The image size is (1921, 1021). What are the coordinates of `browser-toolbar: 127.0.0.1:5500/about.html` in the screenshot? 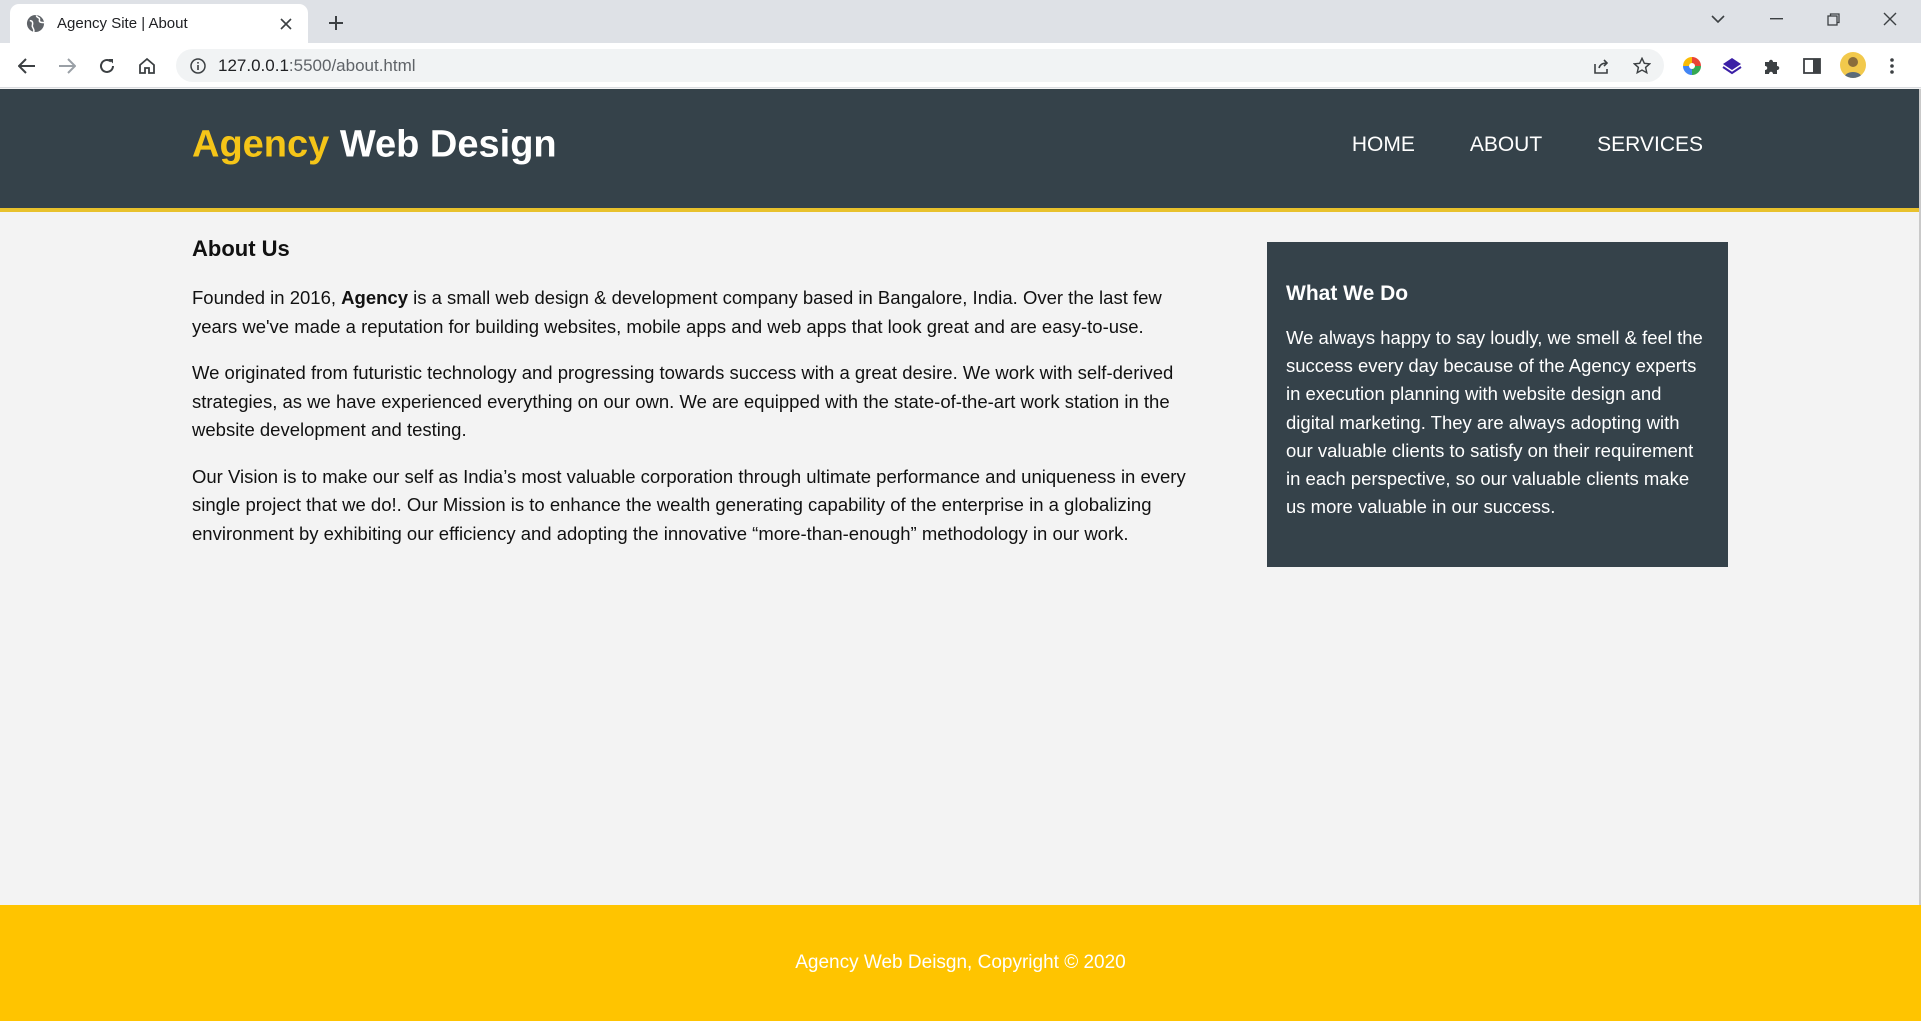 It's located at (960, 65).